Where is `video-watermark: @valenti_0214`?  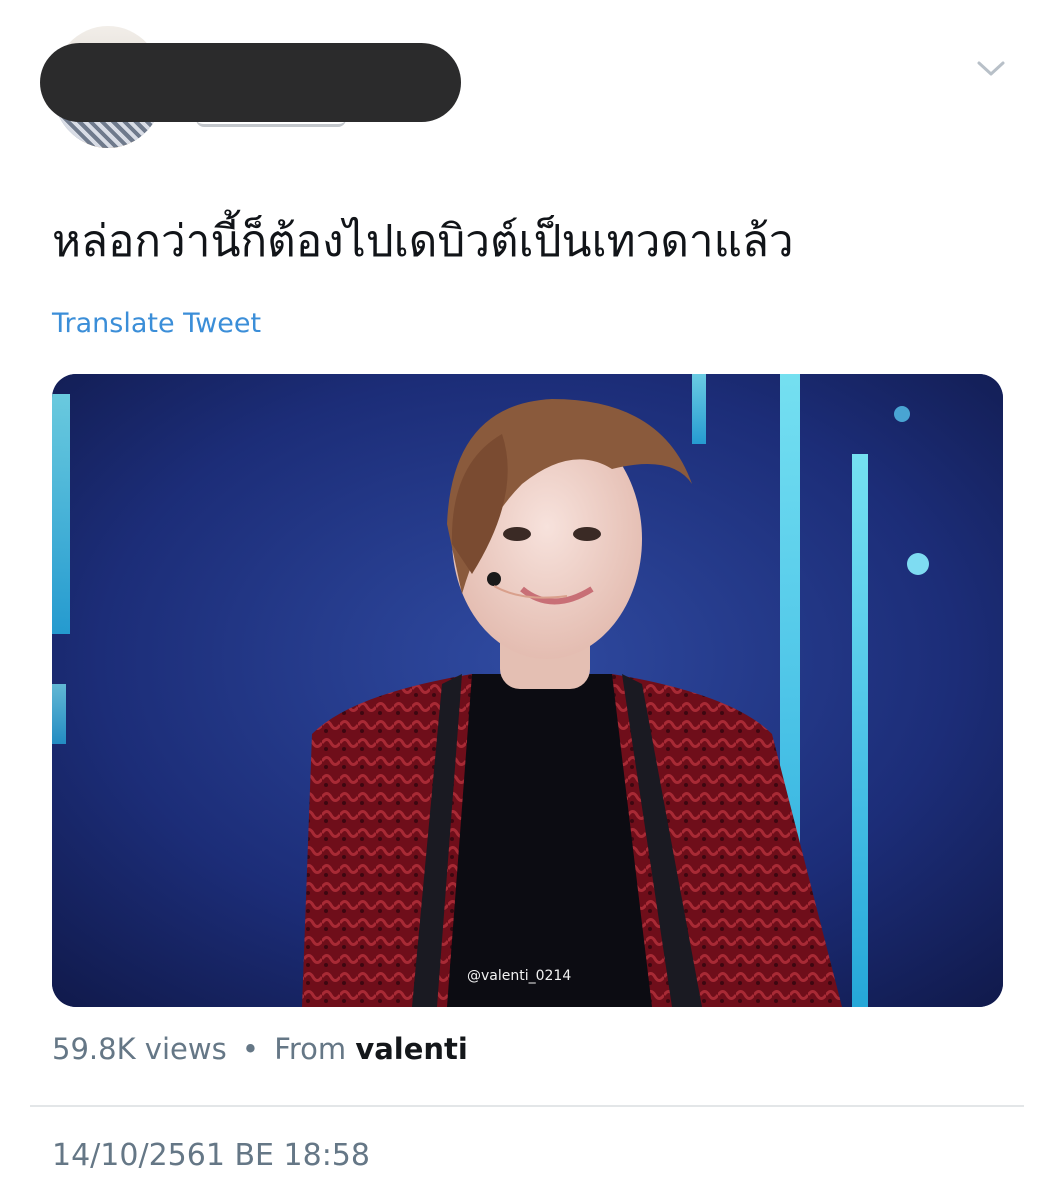 video-watermark: @valenti_0214 is located at coordinates (519, 976).